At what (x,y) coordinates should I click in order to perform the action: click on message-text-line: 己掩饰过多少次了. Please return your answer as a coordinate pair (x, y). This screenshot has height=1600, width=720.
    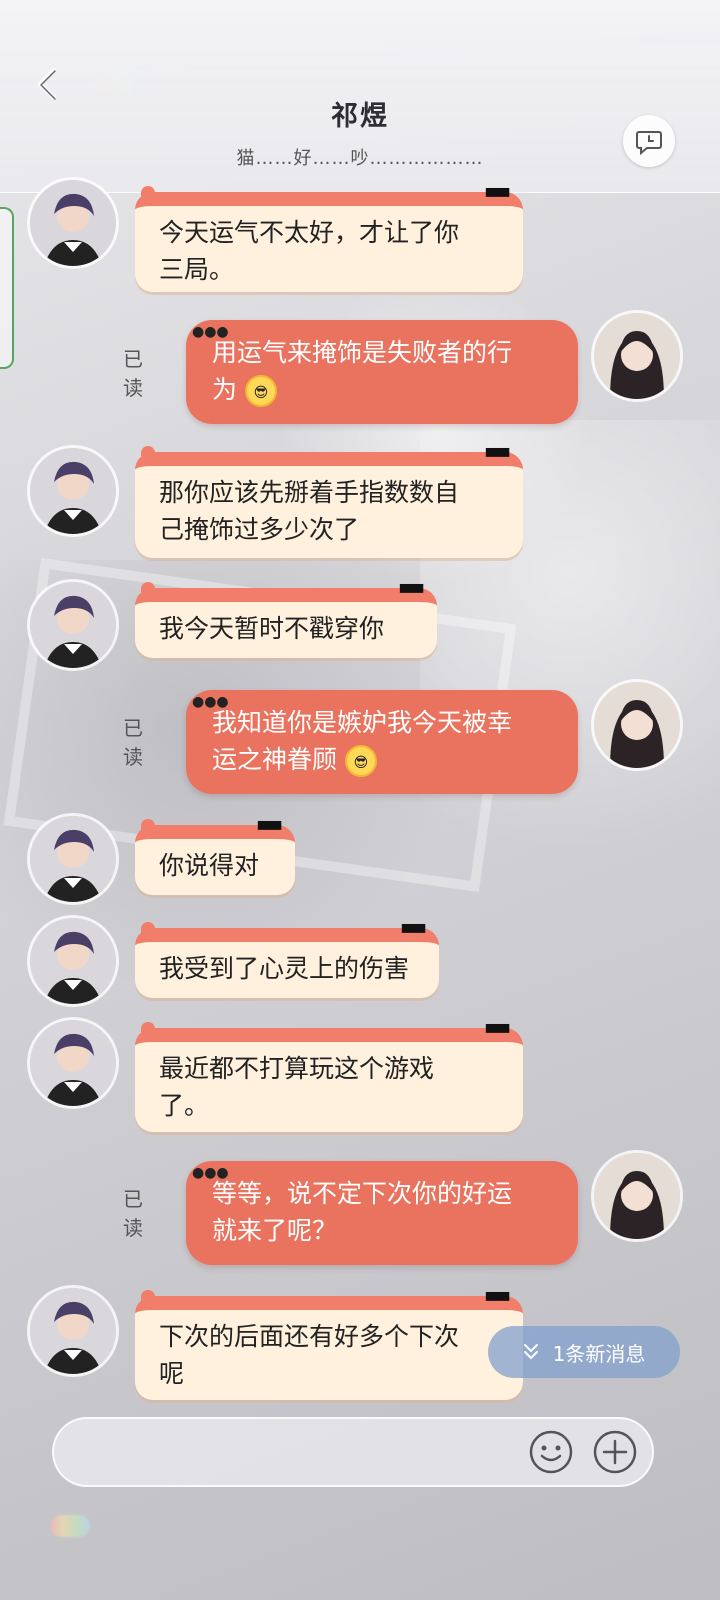
    Looking at the image, I should click on (259, 529).